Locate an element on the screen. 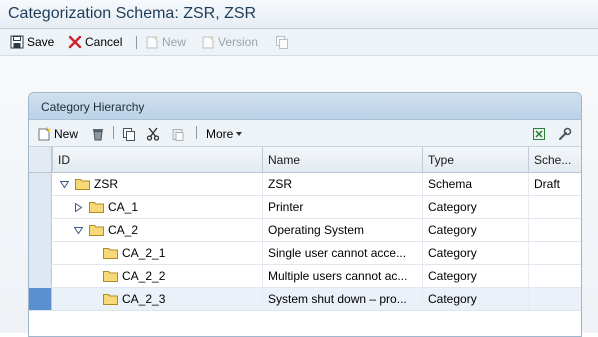  tree-node: CA_2_3 is located at coordinates (134, 299).